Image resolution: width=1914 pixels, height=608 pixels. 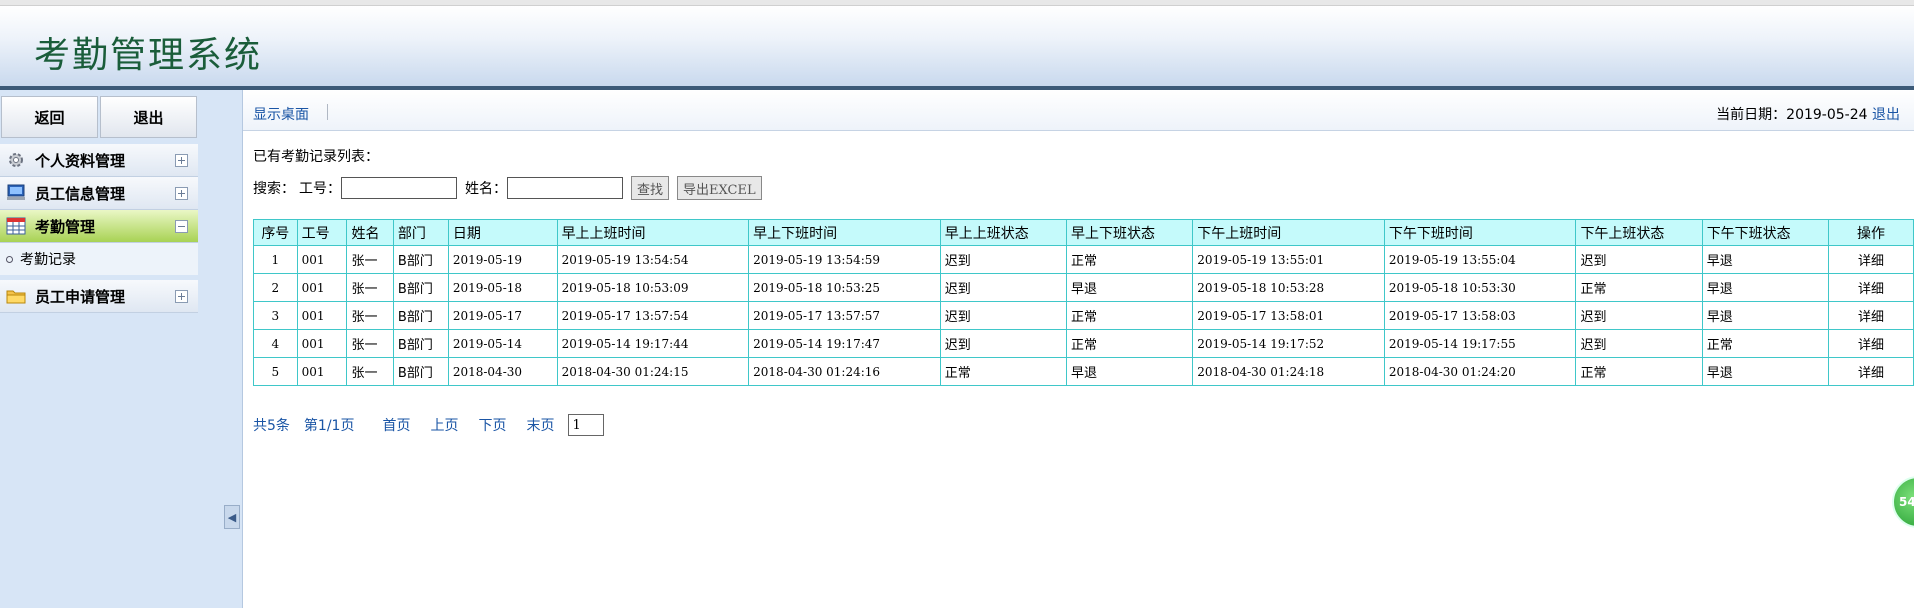 What do you see at coordinates (420, 232) in the screenshot?
I see `column-header: 部门` at bounding box center [420, 232].